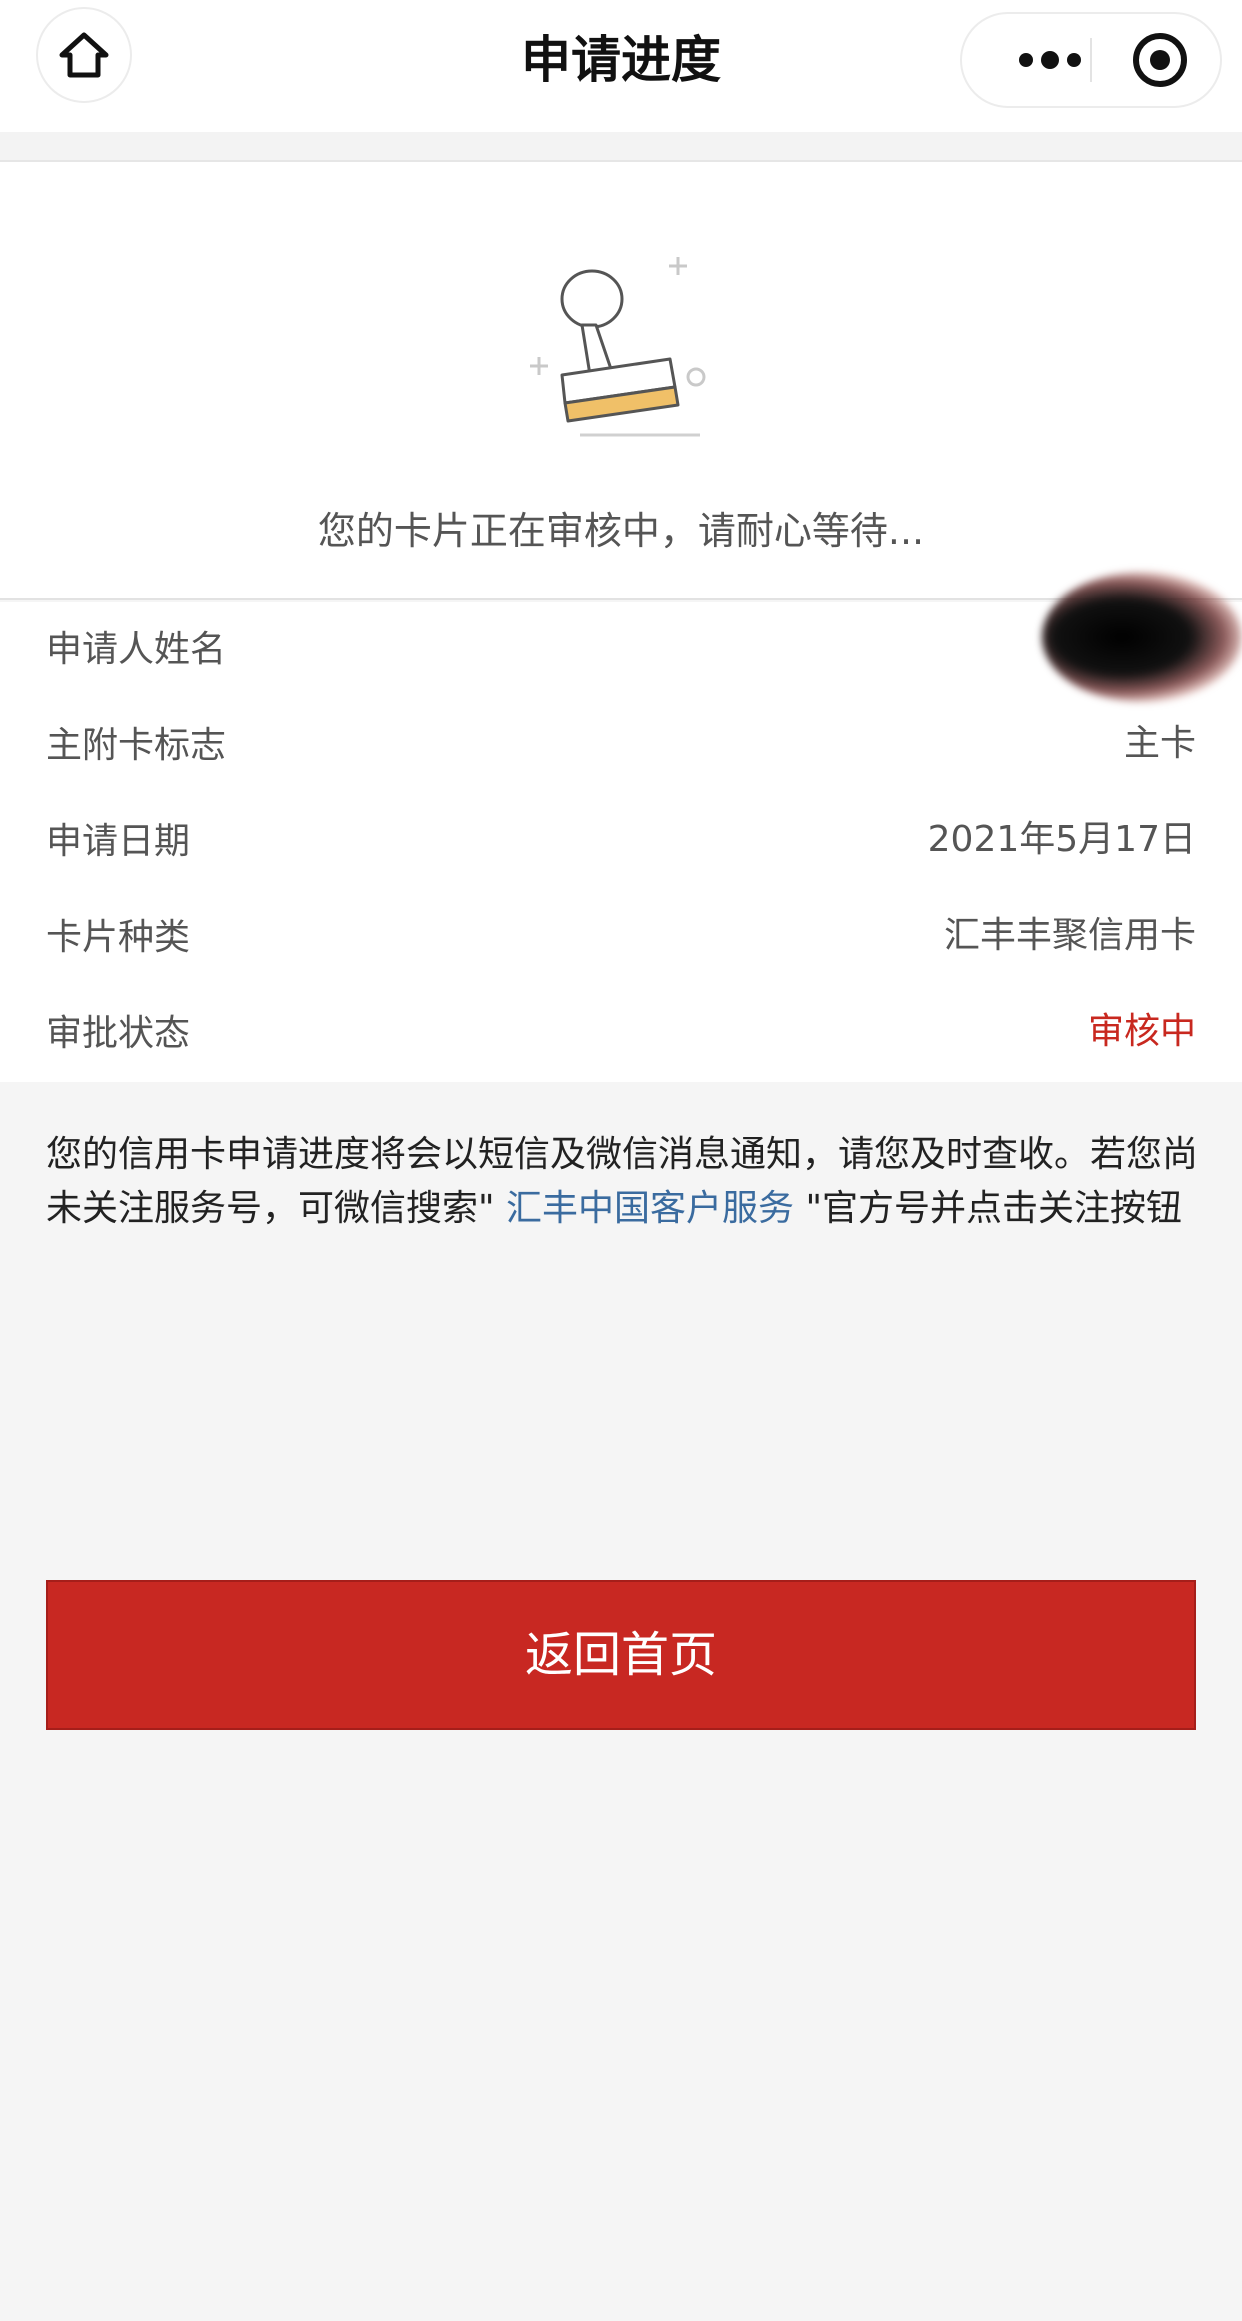 Image resolution: width=1242 pixels, height=2321 pixels. What do you see at coordinates (621, 842) in the screenshot?
I see `detail-row-application-date: 申请日期 2021年5月17日` at bounding box center [621, 842].